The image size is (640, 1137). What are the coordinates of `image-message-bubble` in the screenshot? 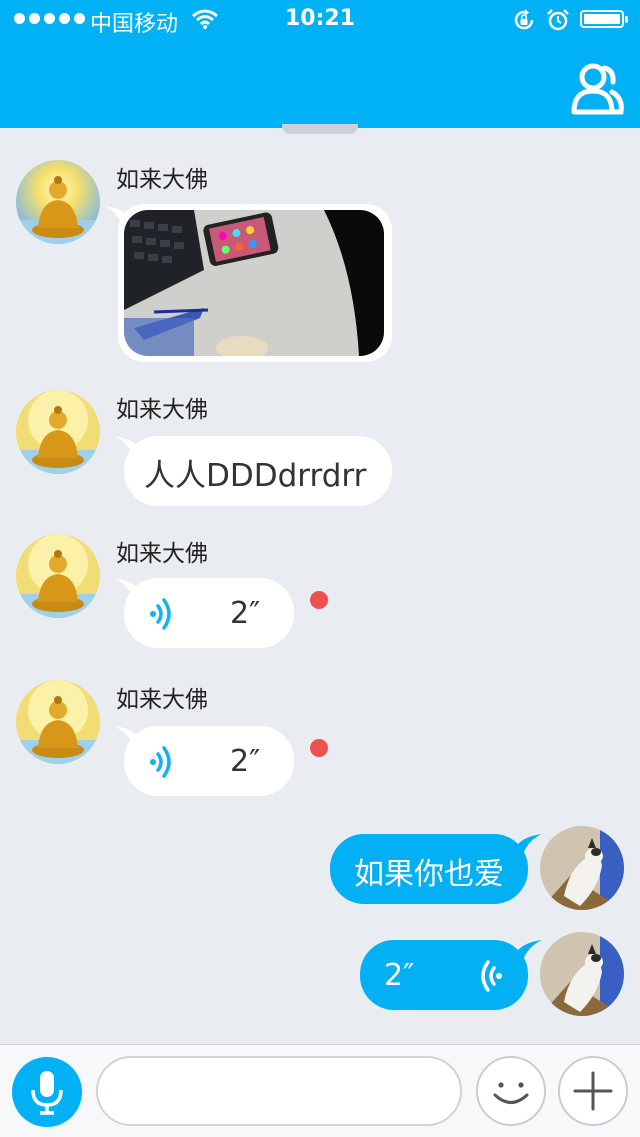 It's located at (248, 283).